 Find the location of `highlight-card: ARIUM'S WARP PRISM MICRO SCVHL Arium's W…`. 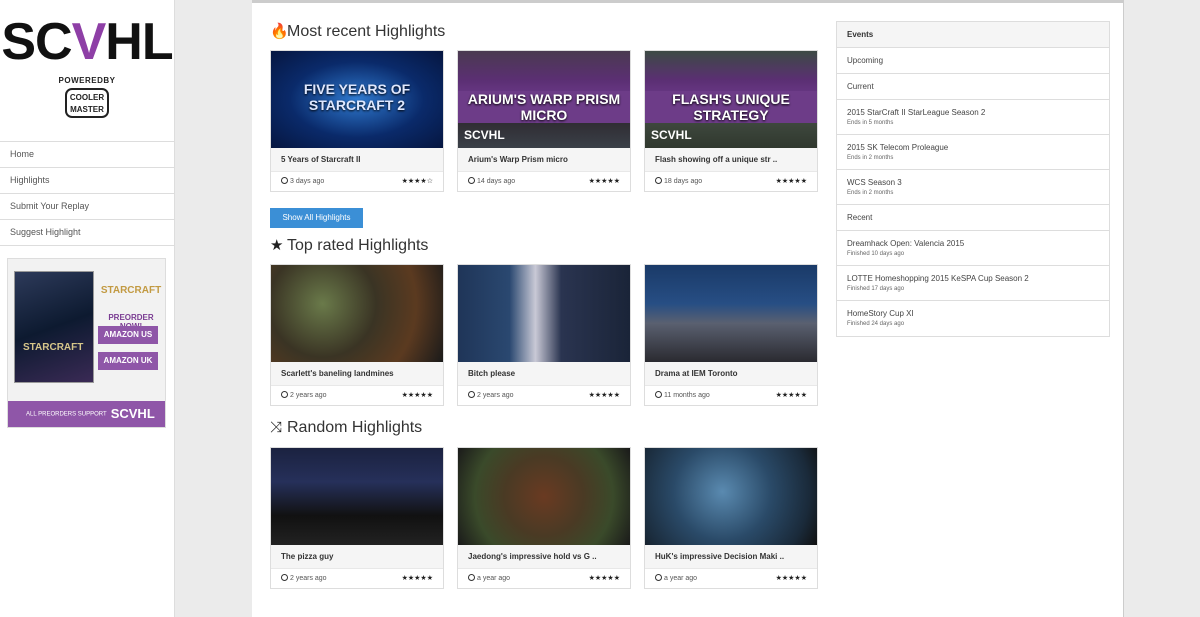

highlight-card: ARIUM'S WARP PRISM MICRO SCVHL Arium's W… is located at coordinates (544, 121).